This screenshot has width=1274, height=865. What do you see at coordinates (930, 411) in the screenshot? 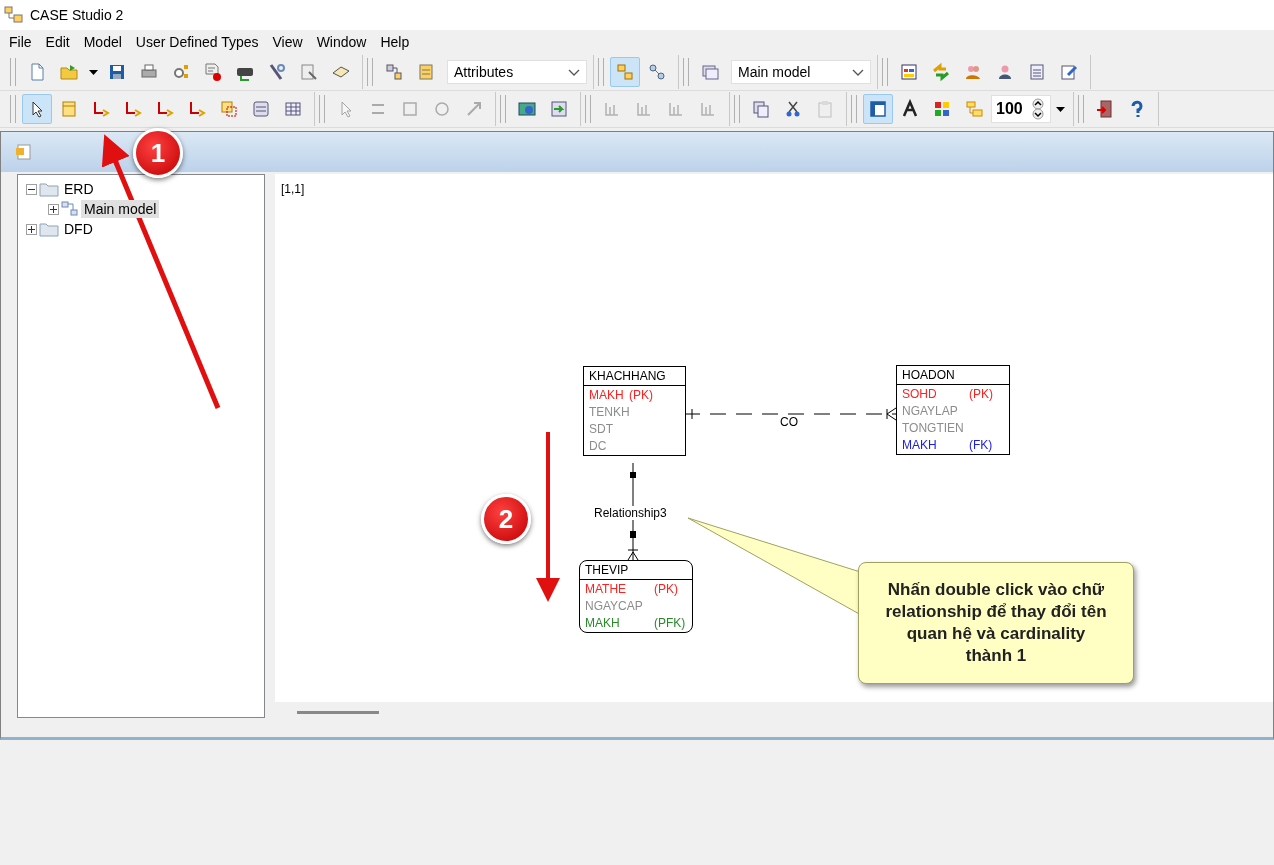
I see `attribute-name: NGAYLAP` at bounding box center [930, 411].